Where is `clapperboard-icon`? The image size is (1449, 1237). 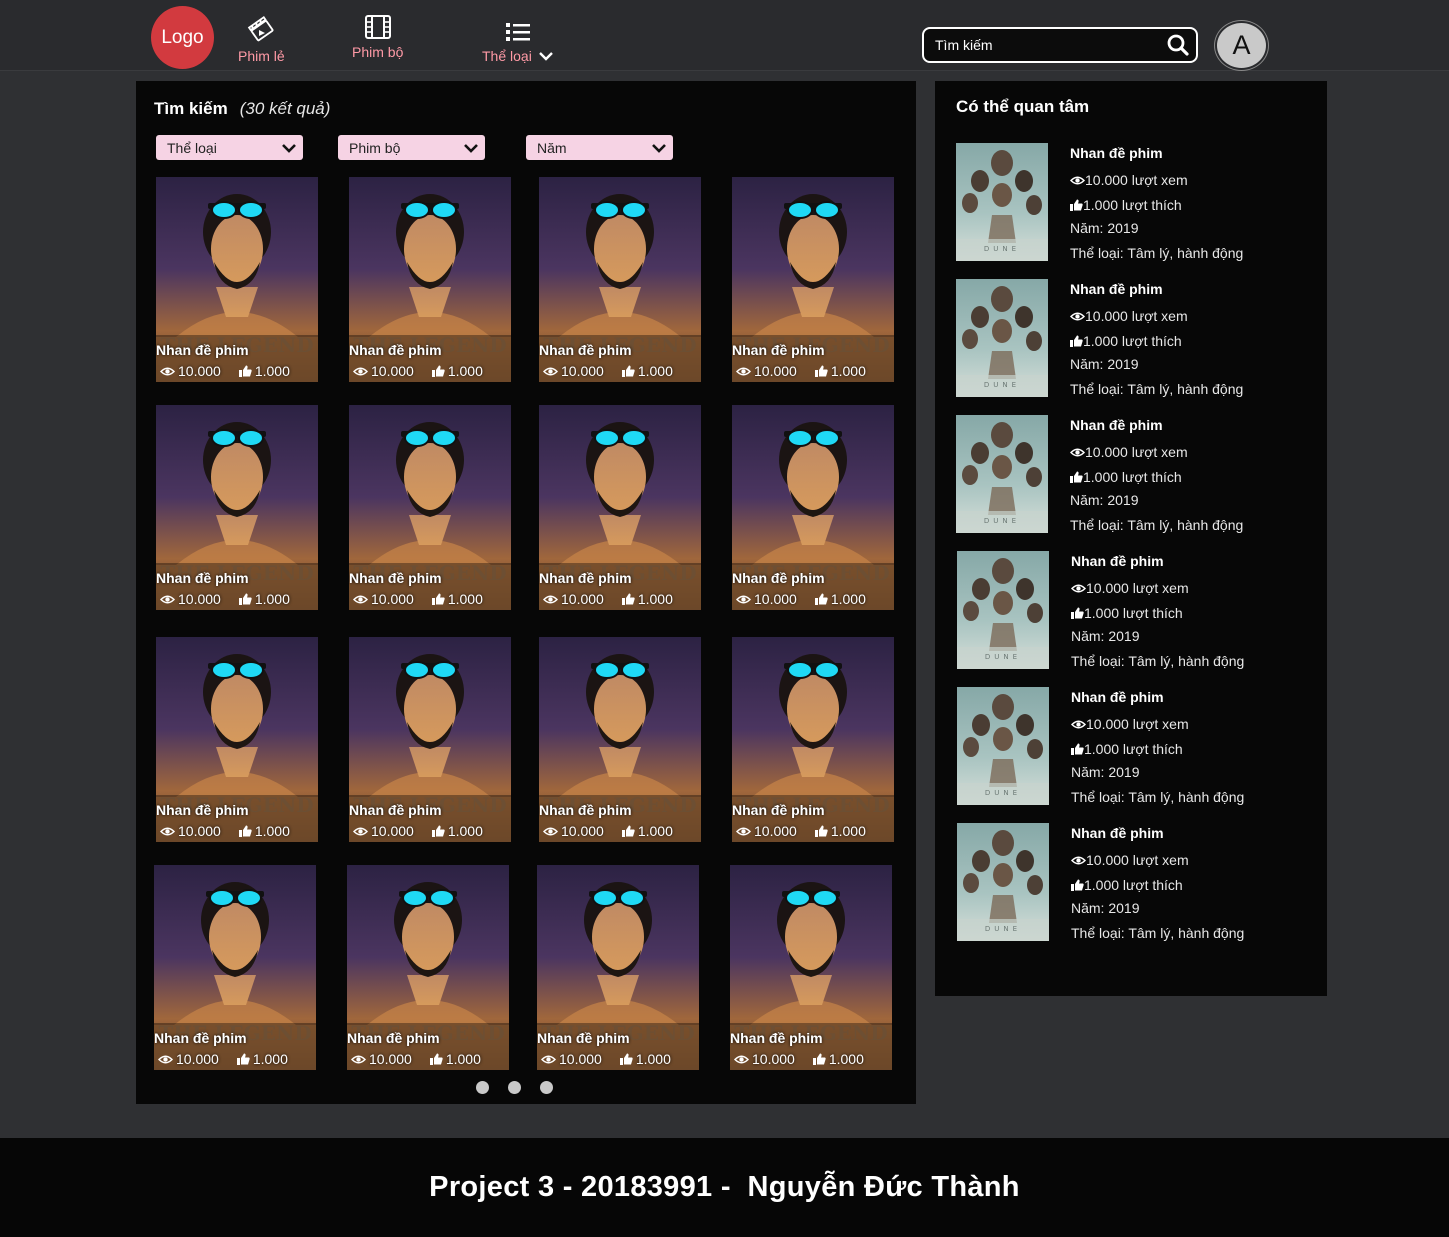 clapperboard-icon is located at coordinates (261, 29).